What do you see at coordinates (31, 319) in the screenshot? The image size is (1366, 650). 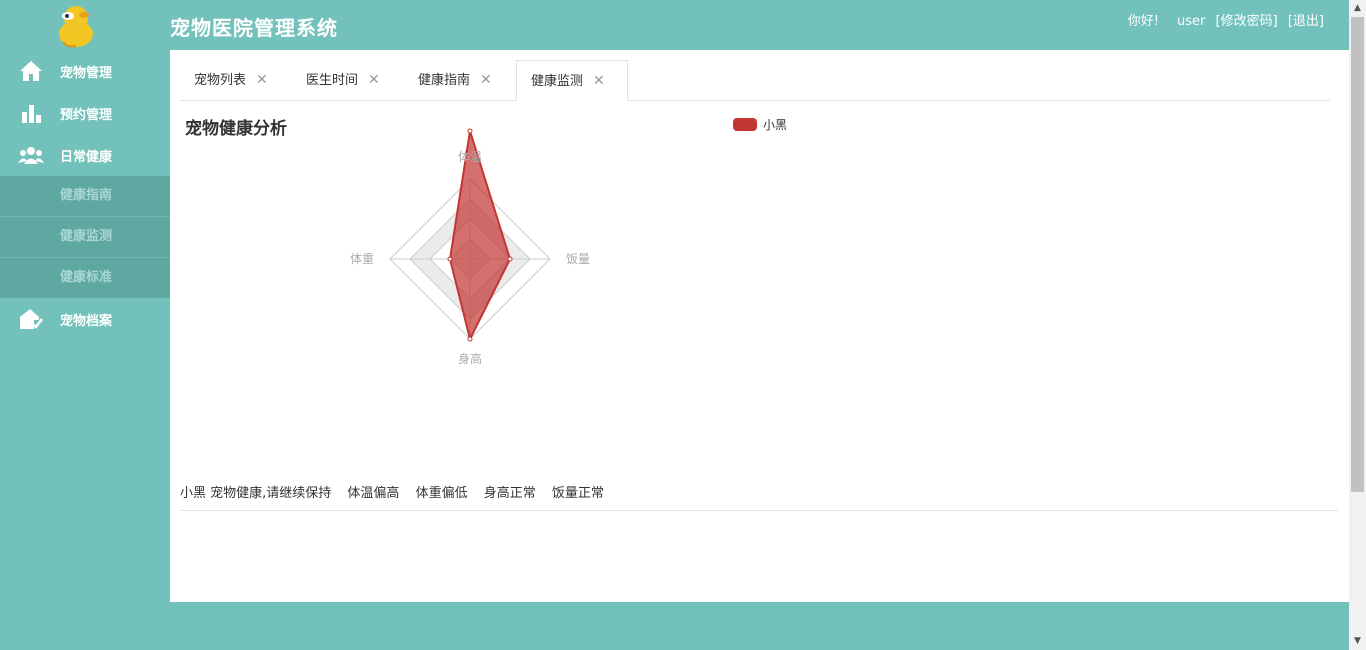 I see `house-check-icon` at bounding box center [31, 319].